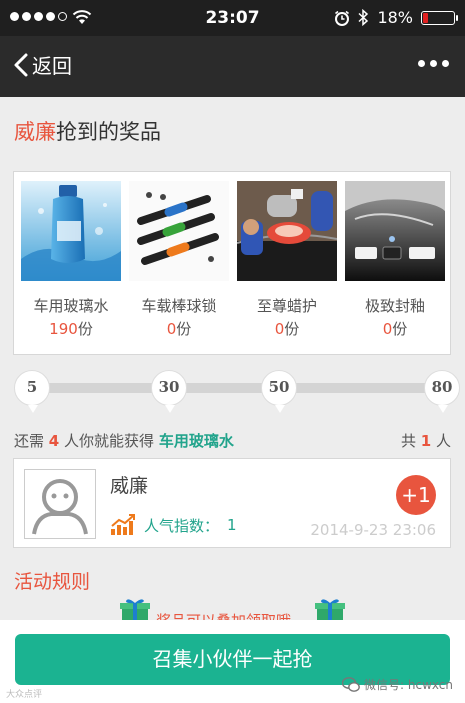 The width and height of the screenshot is (465, 703). I want to click on car-polishing-icon, so click(287, 231).